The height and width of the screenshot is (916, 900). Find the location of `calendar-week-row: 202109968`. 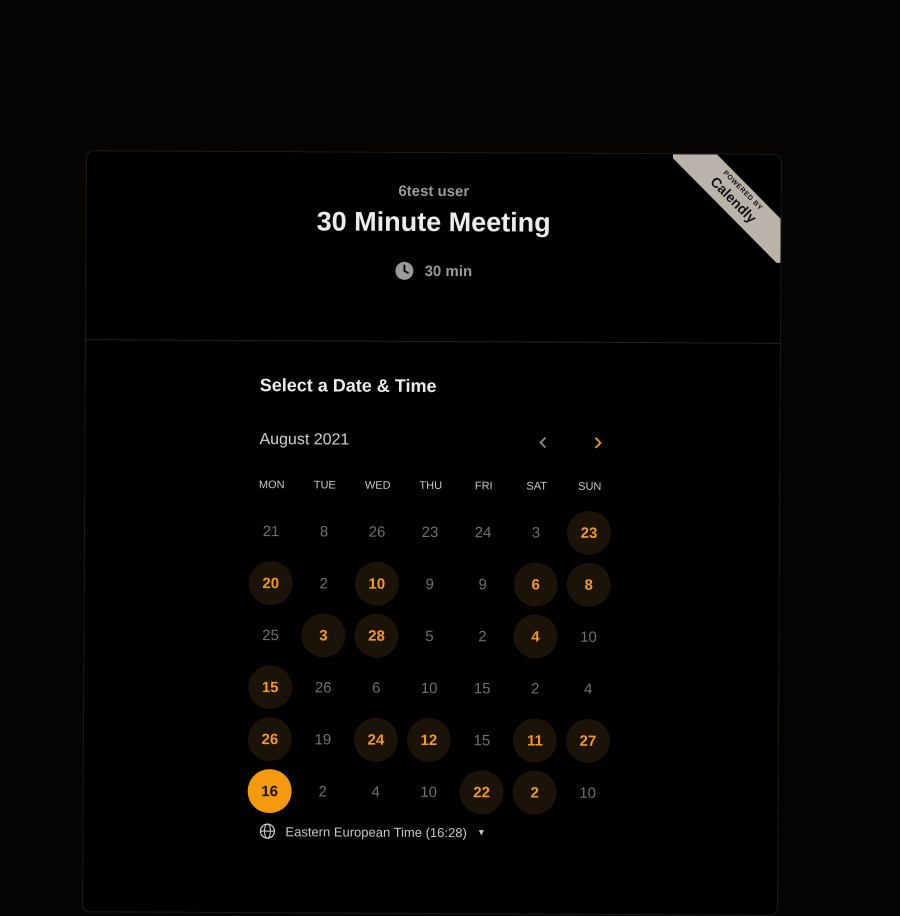

calendar-week-row: 202109968 is located at coordinates (430, 584).